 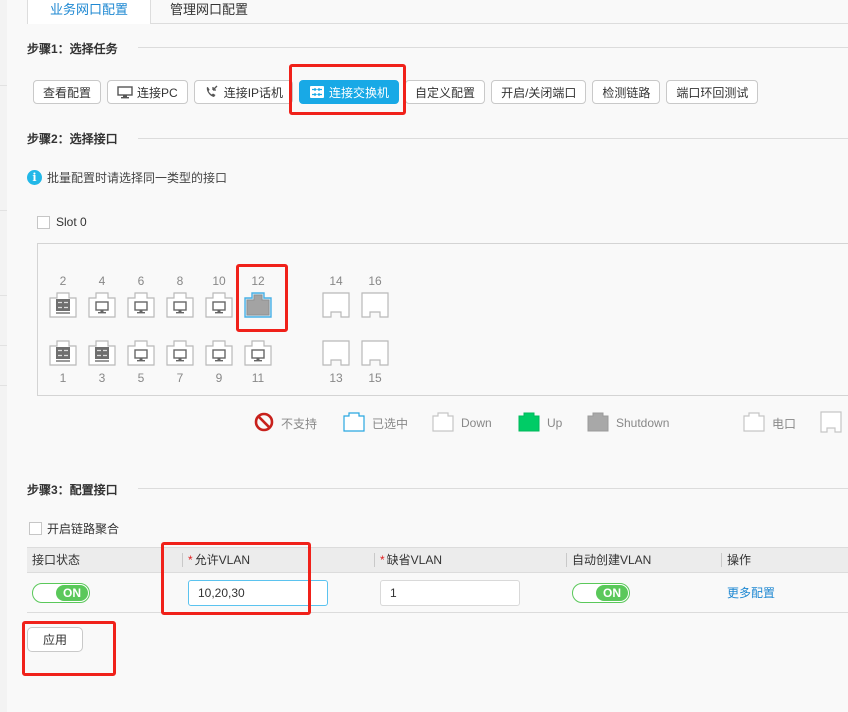 What do you see at coordinates (243, 92) in the screenshot?
I see `connect-ip-phone-button: 连接IP话机` at bounding box center [243, 92].